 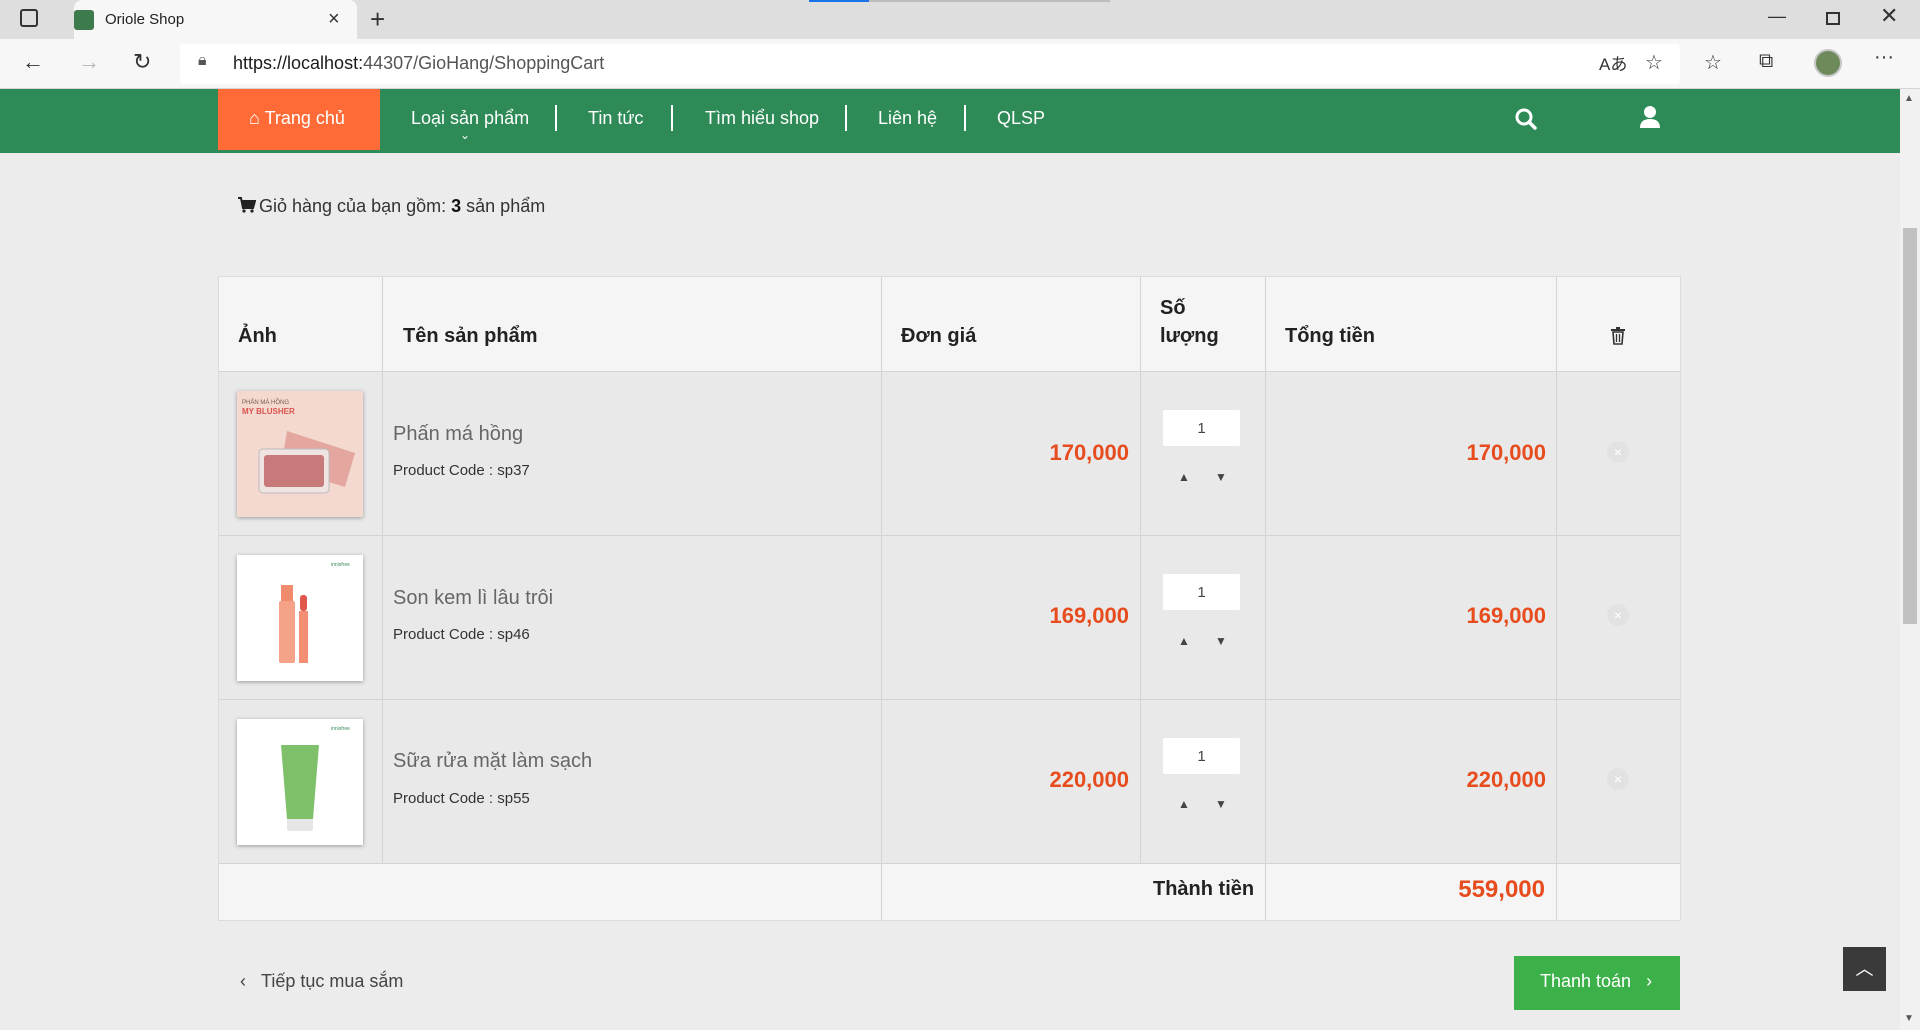 What do you see at coordinates (257, 336) in the screenshot?
I see `header-image: Ảnh` at bounding box center [257, 336].